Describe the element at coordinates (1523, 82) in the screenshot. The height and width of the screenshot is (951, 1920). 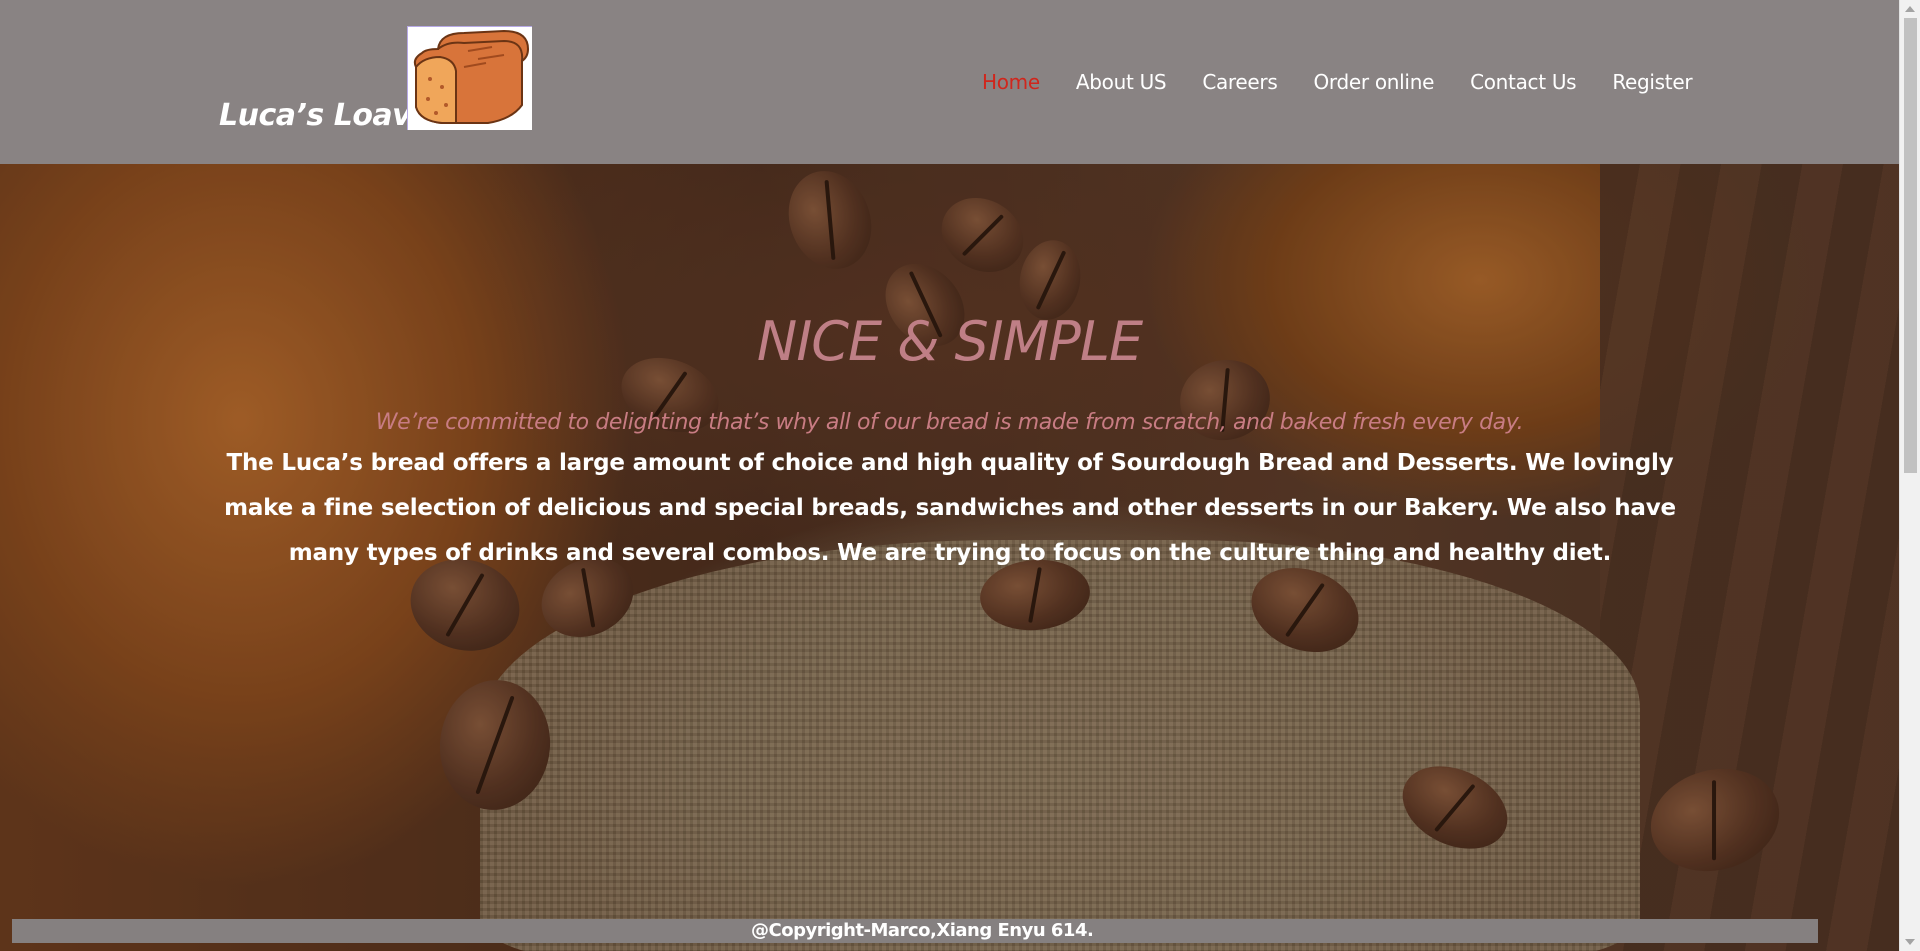
I see `nav-item-contact-us: Contact Us` at that location.